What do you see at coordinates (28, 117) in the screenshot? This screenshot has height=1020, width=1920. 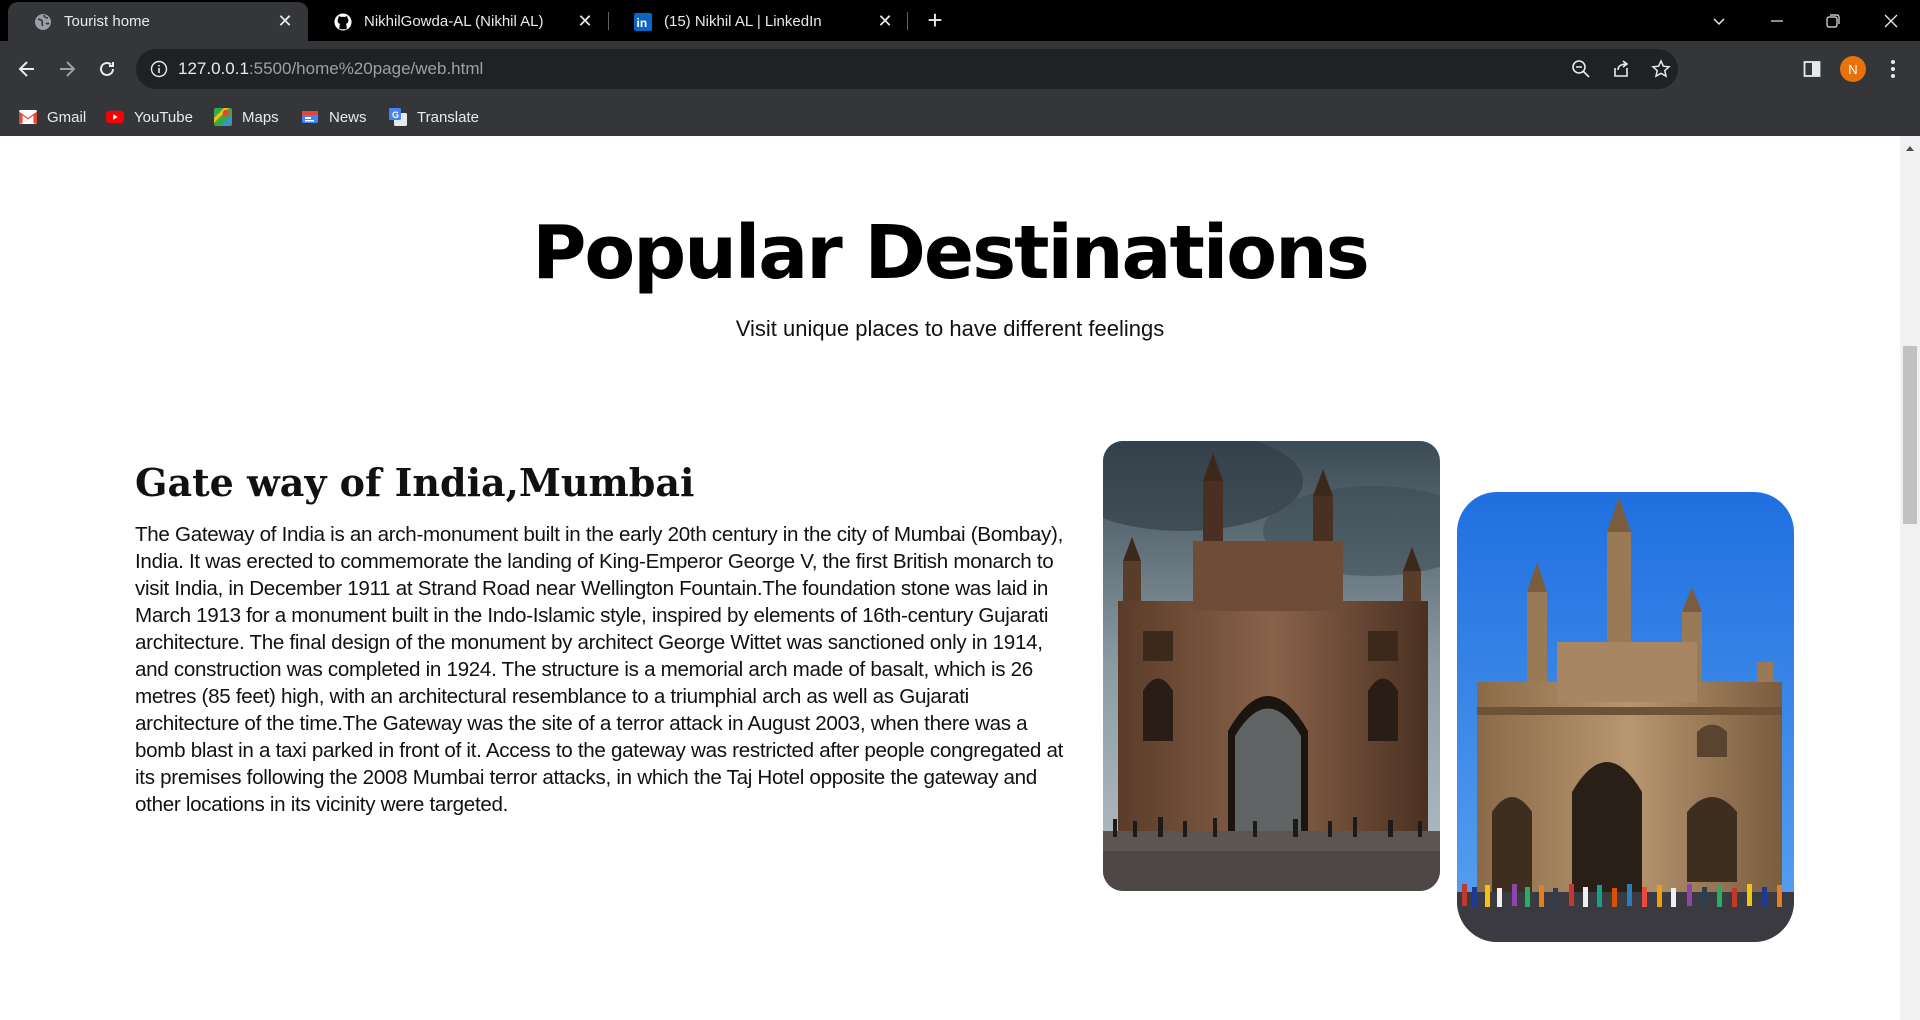 I see `gmail-icon` at bounding box center [28, 117].